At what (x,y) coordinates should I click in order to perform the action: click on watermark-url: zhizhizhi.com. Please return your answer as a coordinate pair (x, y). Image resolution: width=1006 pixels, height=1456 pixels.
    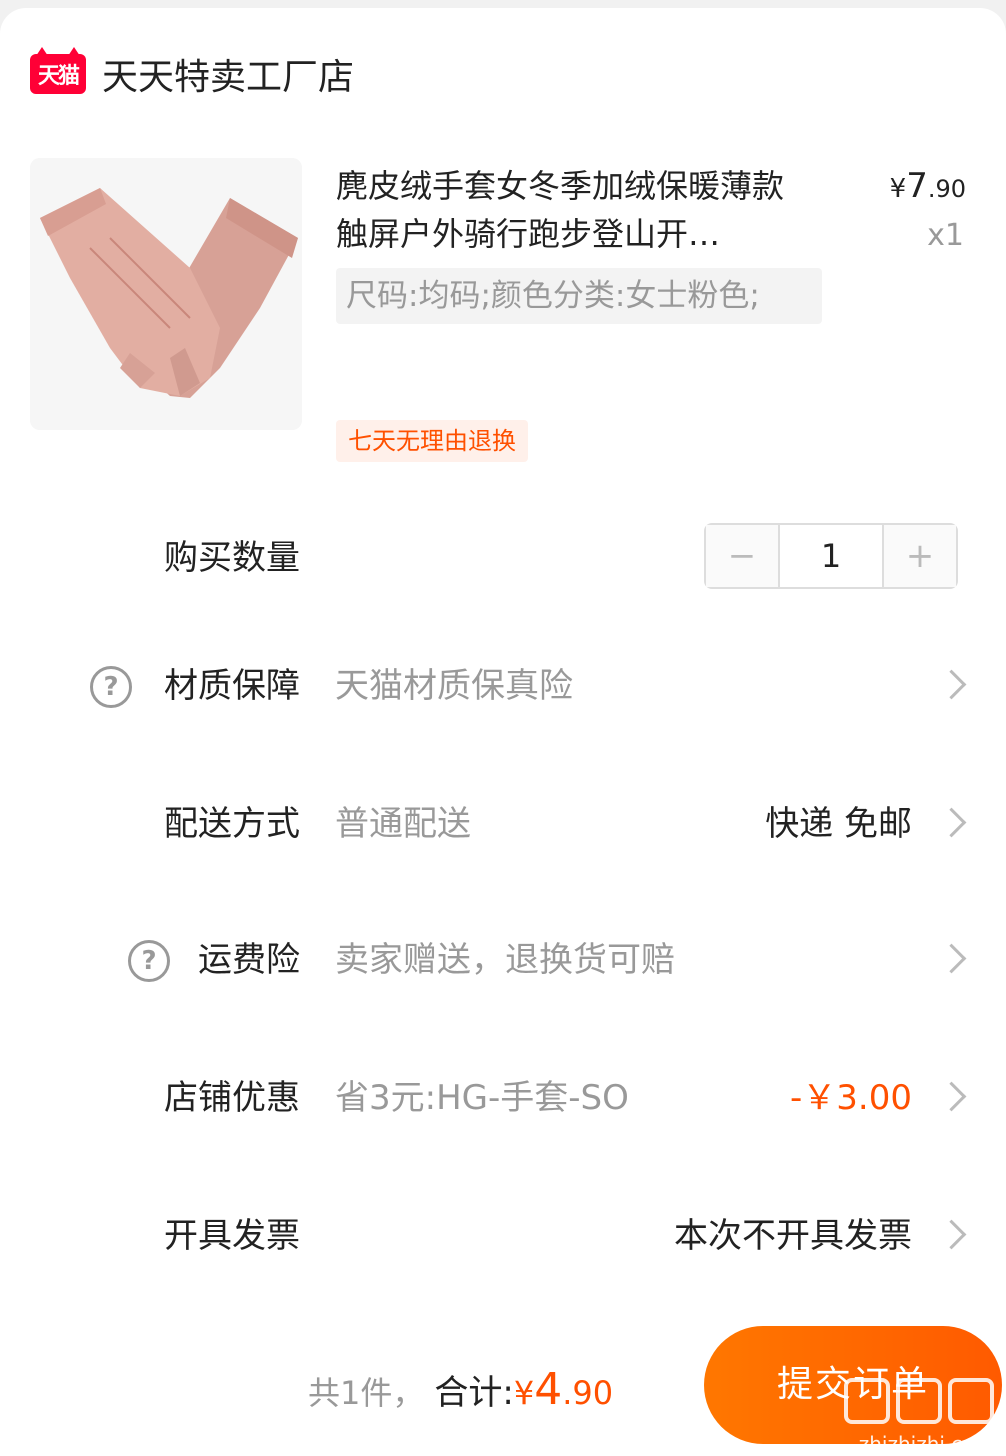
    Looking at the image, I should click on (926, 1444).